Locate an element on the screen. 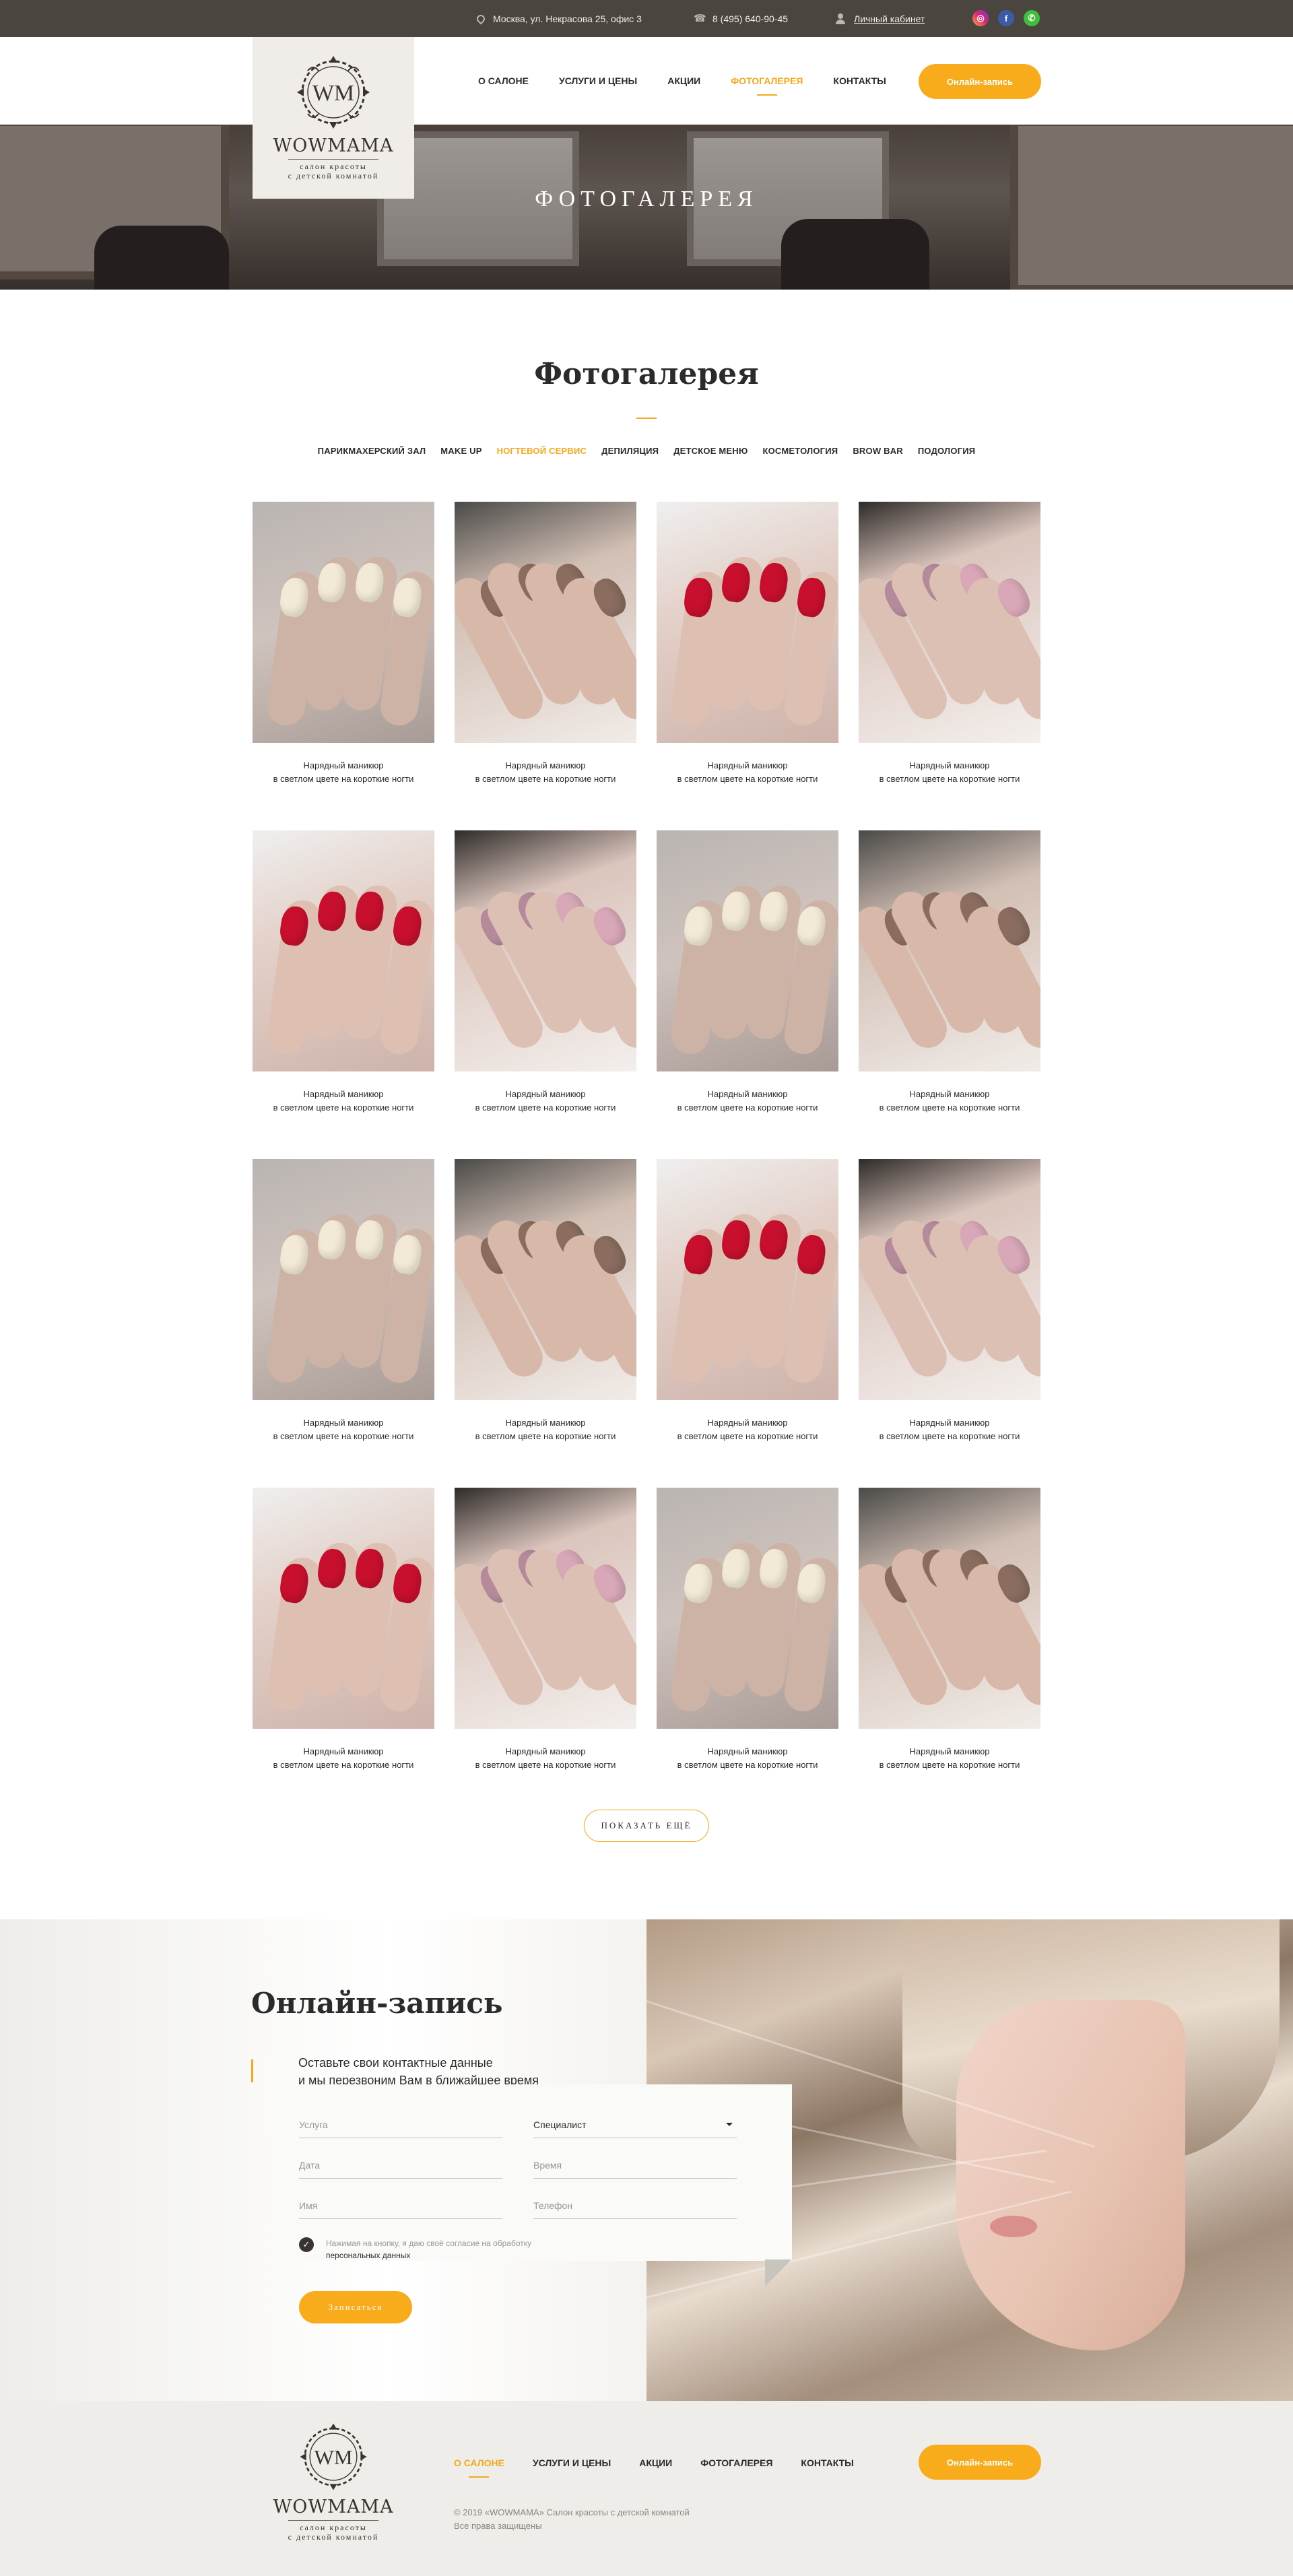 The image size is (1293, 2576). filter-makeup: Make up is located at coordinates (461, 451).